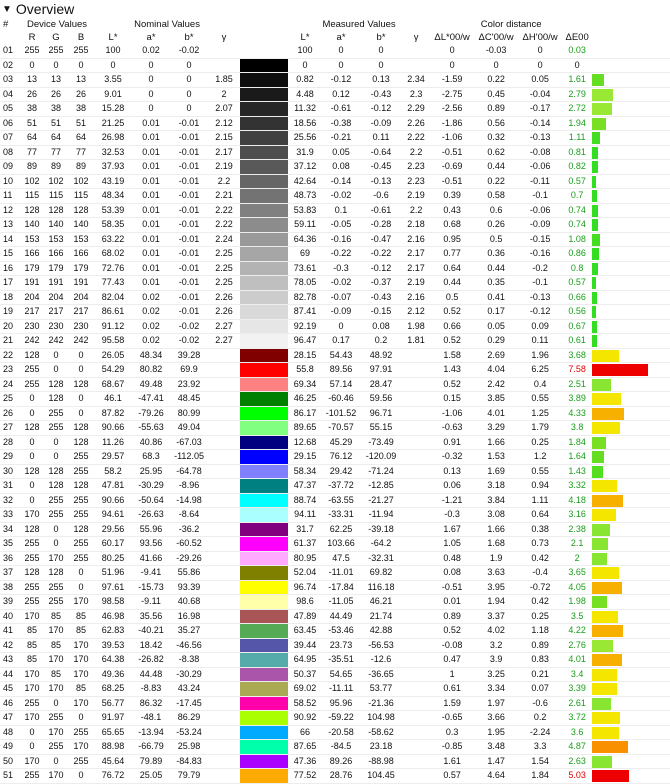  Describe the element at coordinates (335, 9) in the screenshot. I see `overview-header: ▼ Overview` at that location.